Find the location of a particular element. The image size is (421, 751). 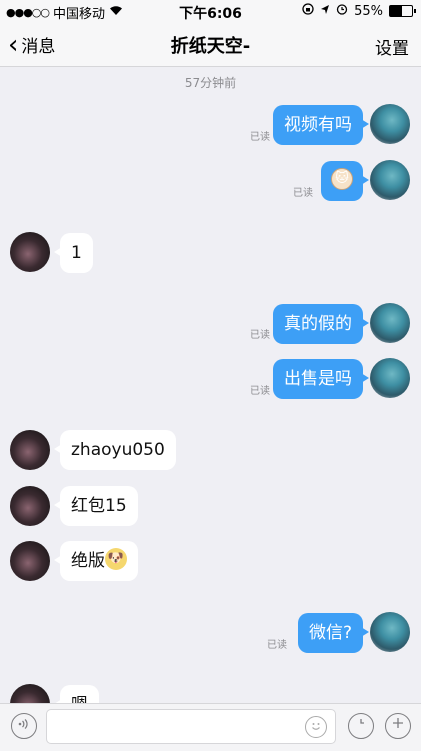

message-bubble-outgoing: 🐱 is located at coordinates (345, 181).